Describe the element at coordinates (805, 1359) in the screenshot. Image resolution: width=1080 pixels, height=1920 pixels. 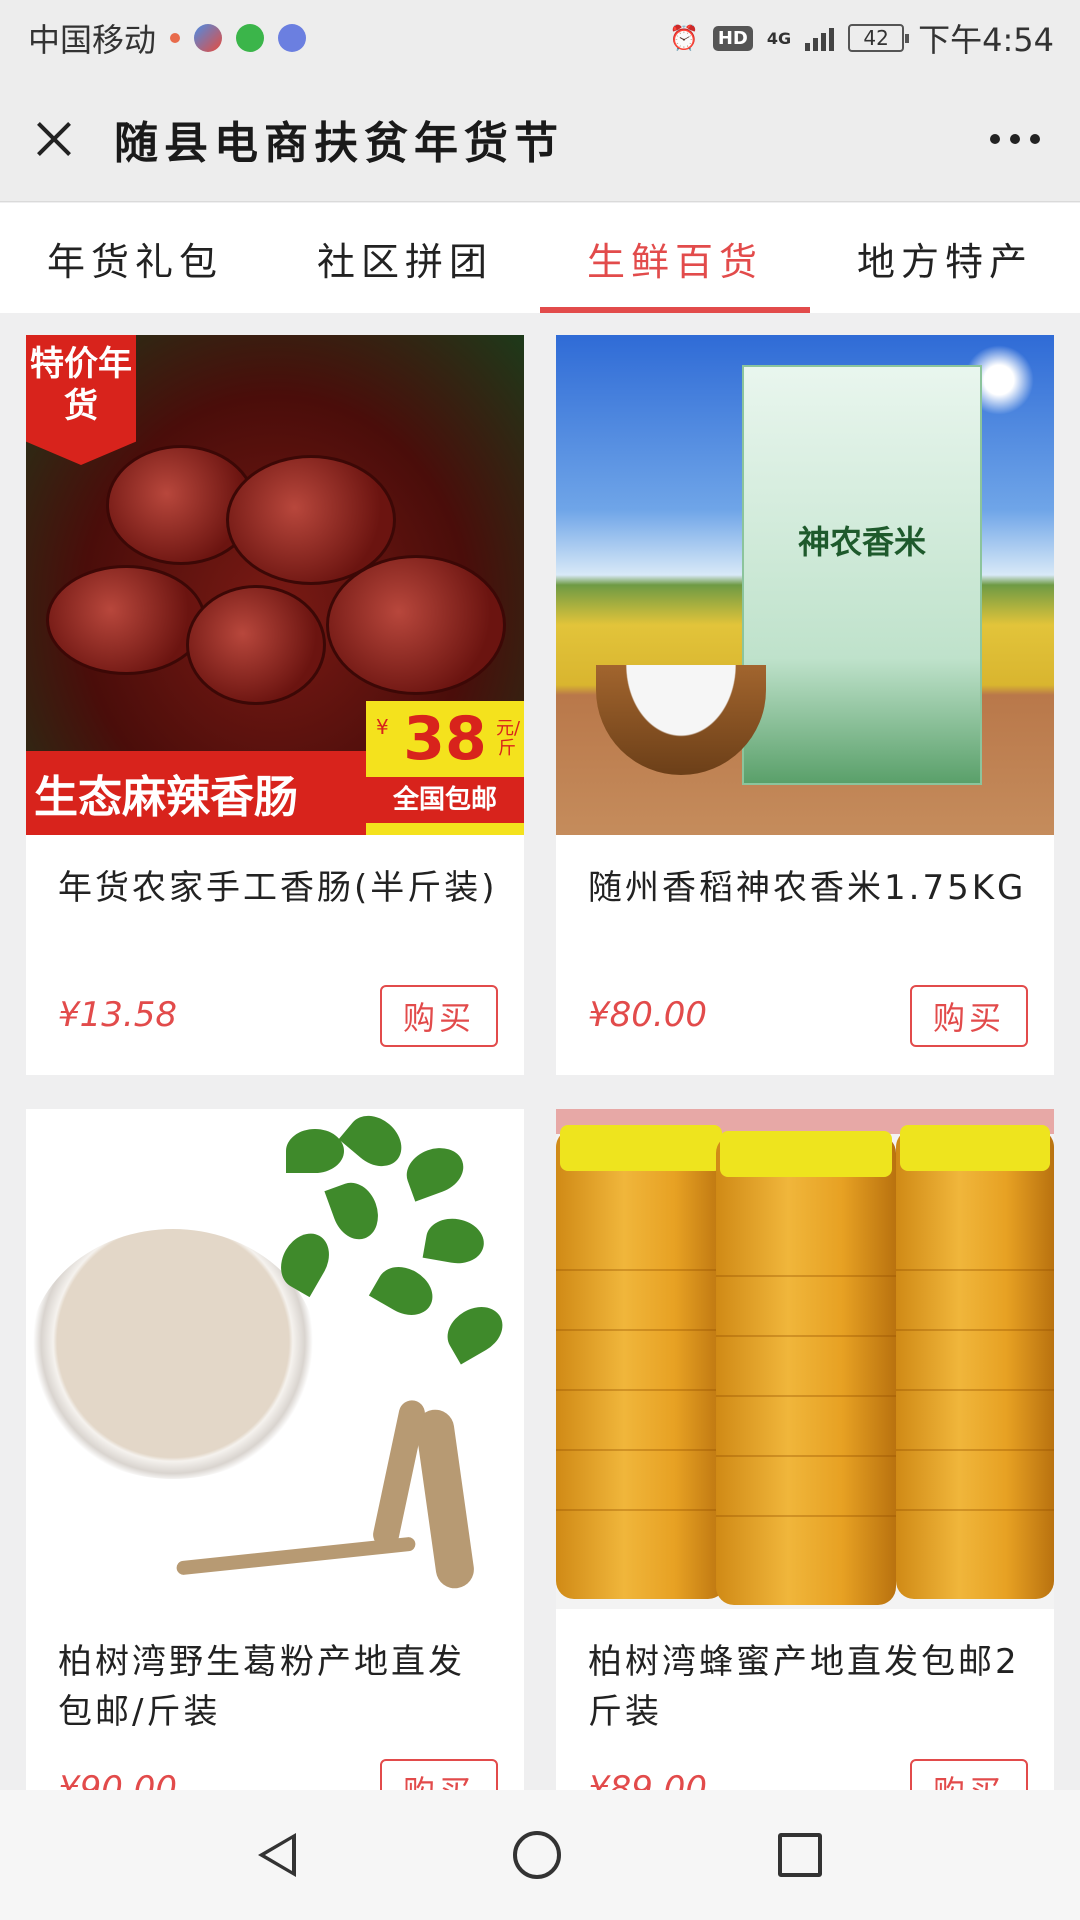
I see `product-image-honey` at that location.